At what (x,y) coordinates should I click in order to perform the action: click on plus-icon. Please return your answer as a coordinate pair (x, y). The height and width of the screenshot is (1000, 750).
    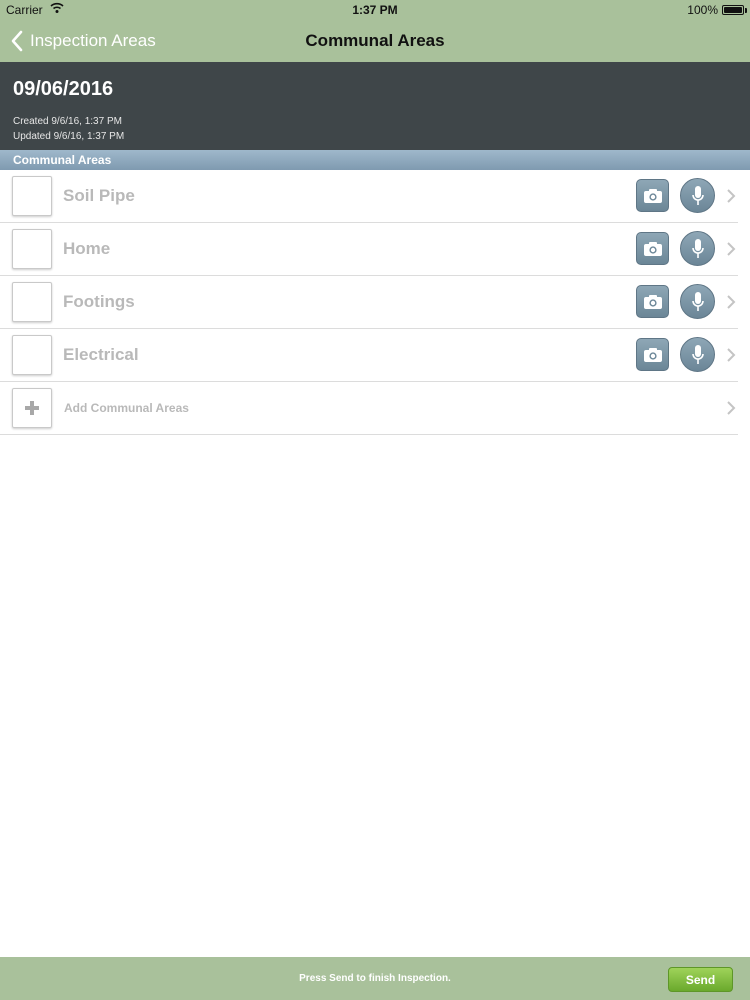
    Looking at the image, I should click on (32, 408).